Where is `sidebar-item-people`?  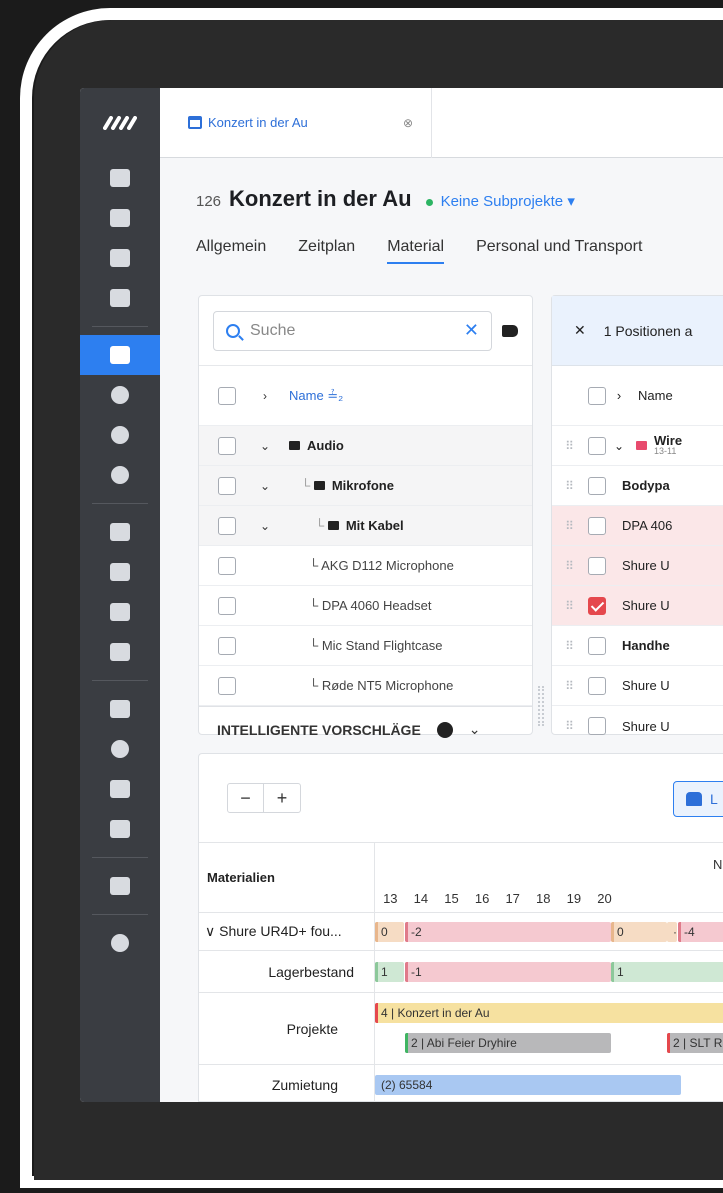
sidebar-item-people is located at coordinates (120, 612).